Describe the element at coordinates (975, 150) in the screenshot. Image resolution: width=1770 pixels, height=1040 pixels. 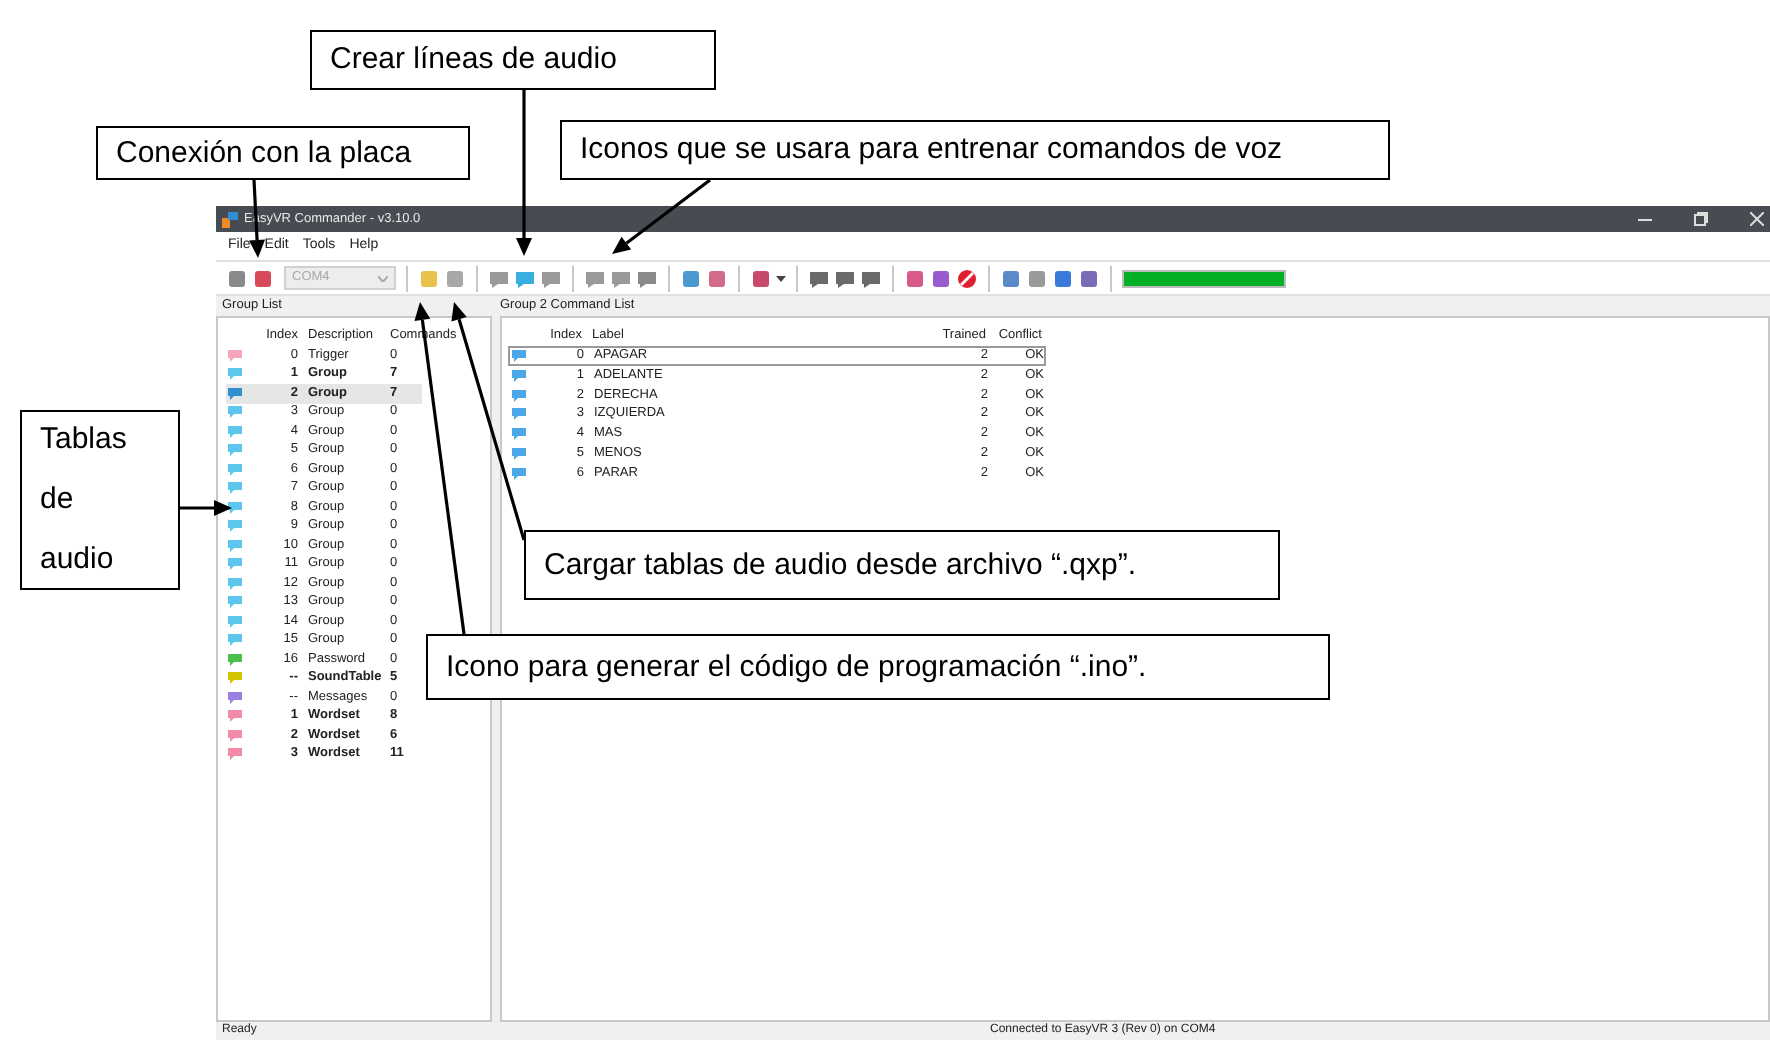
I see `callout: Iconos que se usara para entrenar comandos de voz` at that location.